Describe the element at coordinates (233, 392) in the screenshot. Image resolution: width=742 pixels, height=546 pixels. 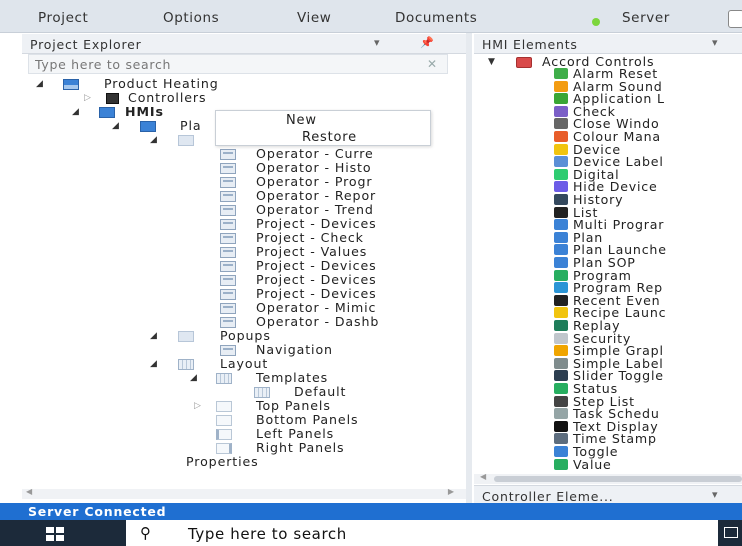
I see `tree-item-default: Default` at that location.